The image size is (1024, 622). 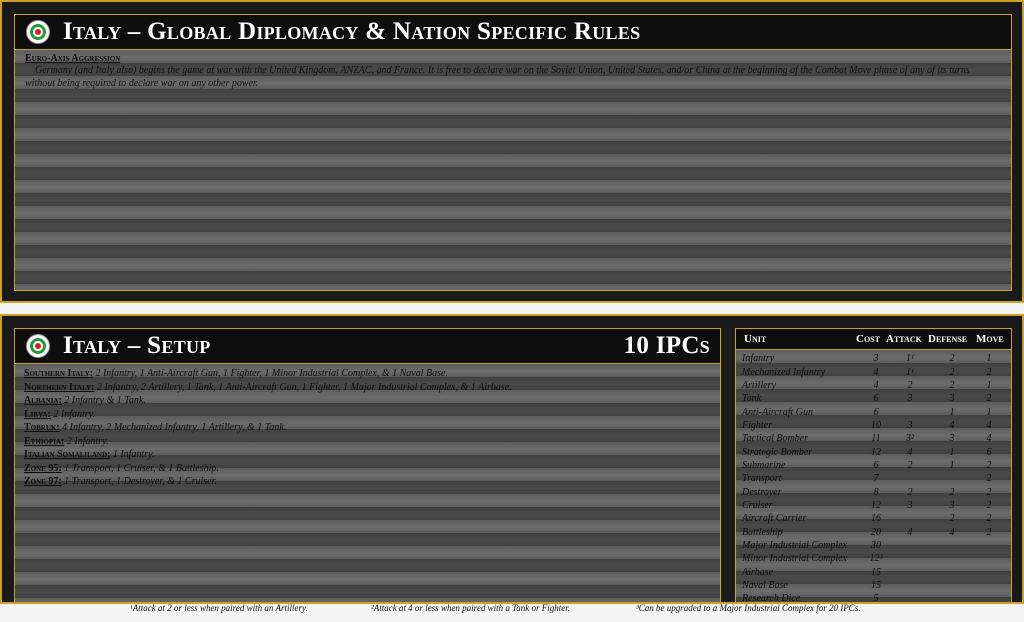 I want to click on list-item: Albania: 2 Infantry & 1 Tank., so click(x=268, y=401).